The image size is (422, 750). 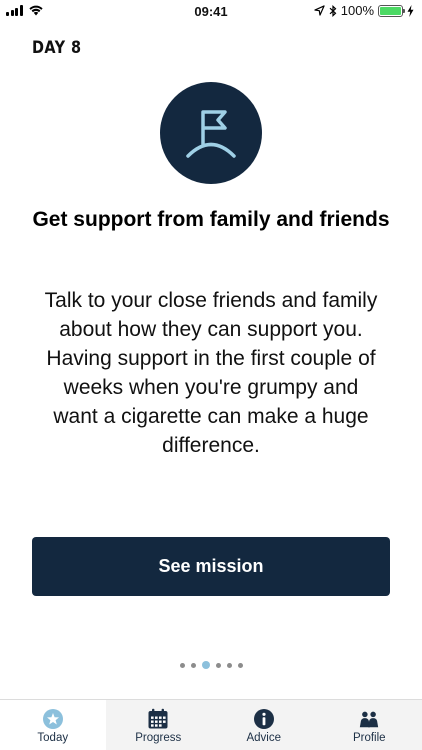 What do you see at coordinates (211, 665) in the screenshot?
I see `page-indicator` at bounding box center [211, 665].